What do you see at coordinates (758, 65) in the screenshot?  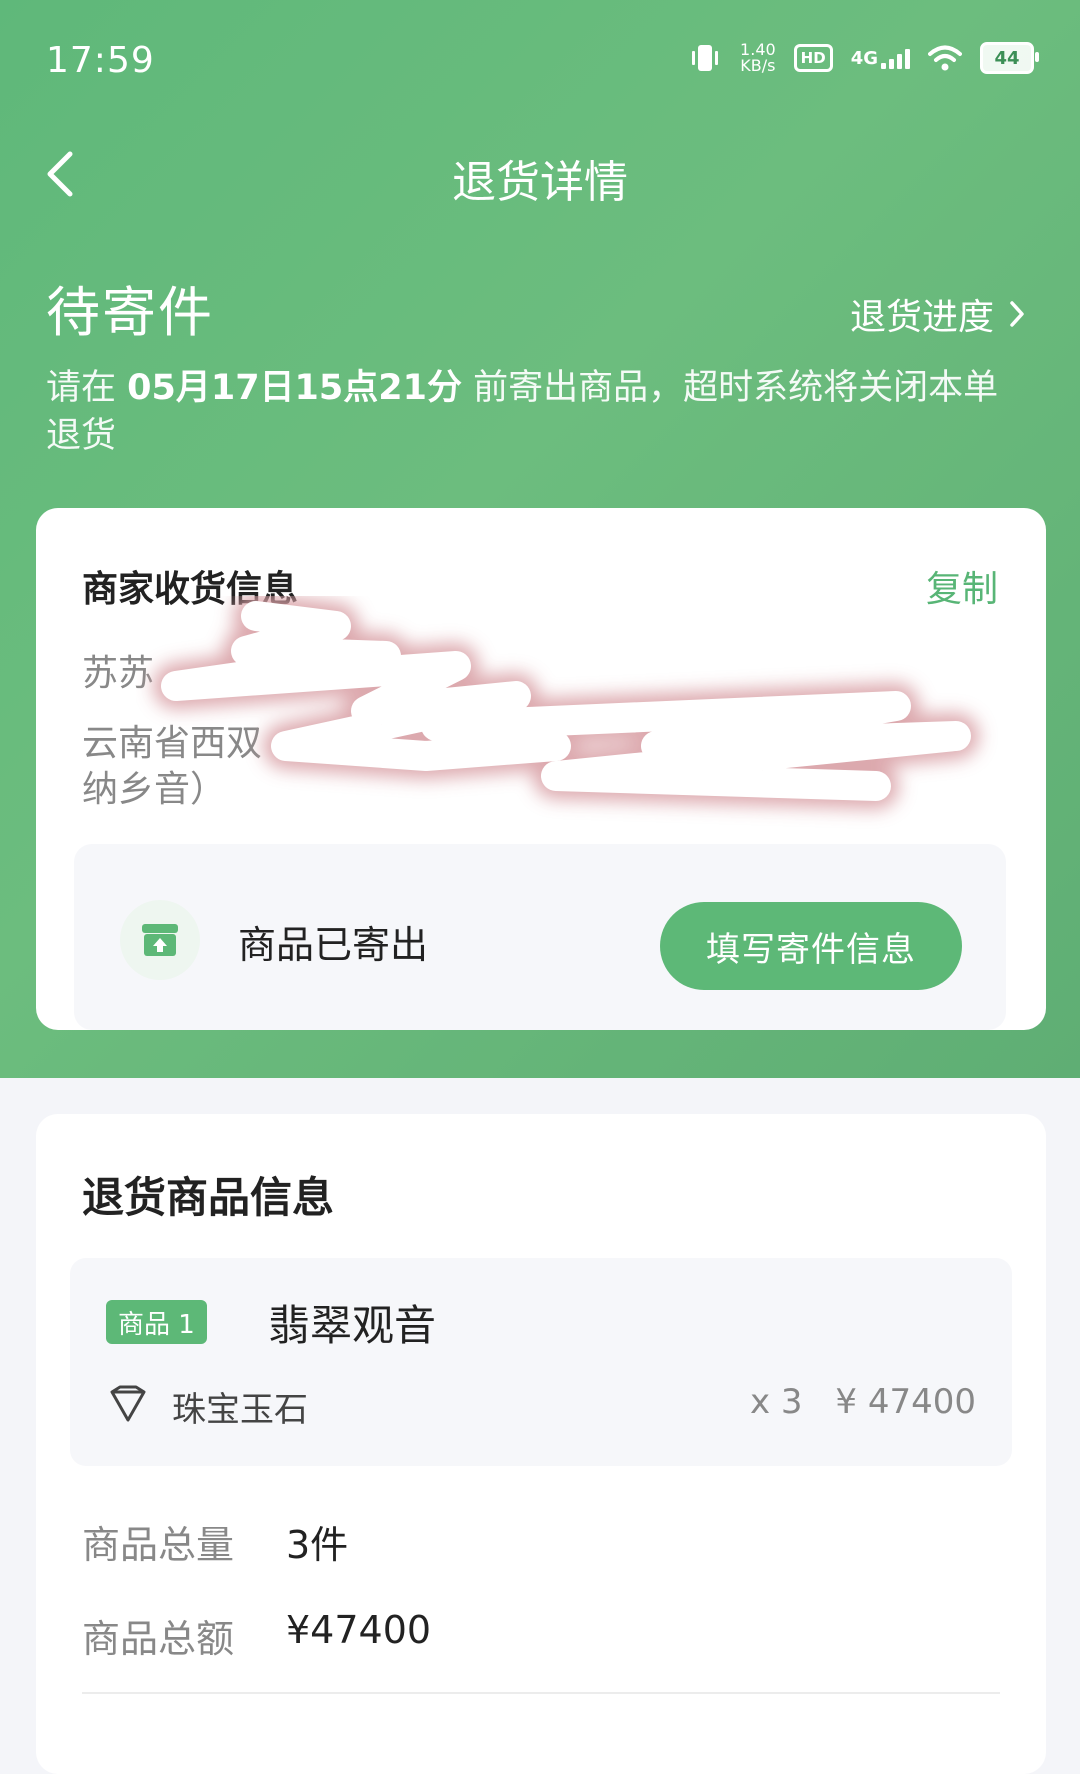 I see `net-speed-unit: KB/s` at bounding box center [758, 65].